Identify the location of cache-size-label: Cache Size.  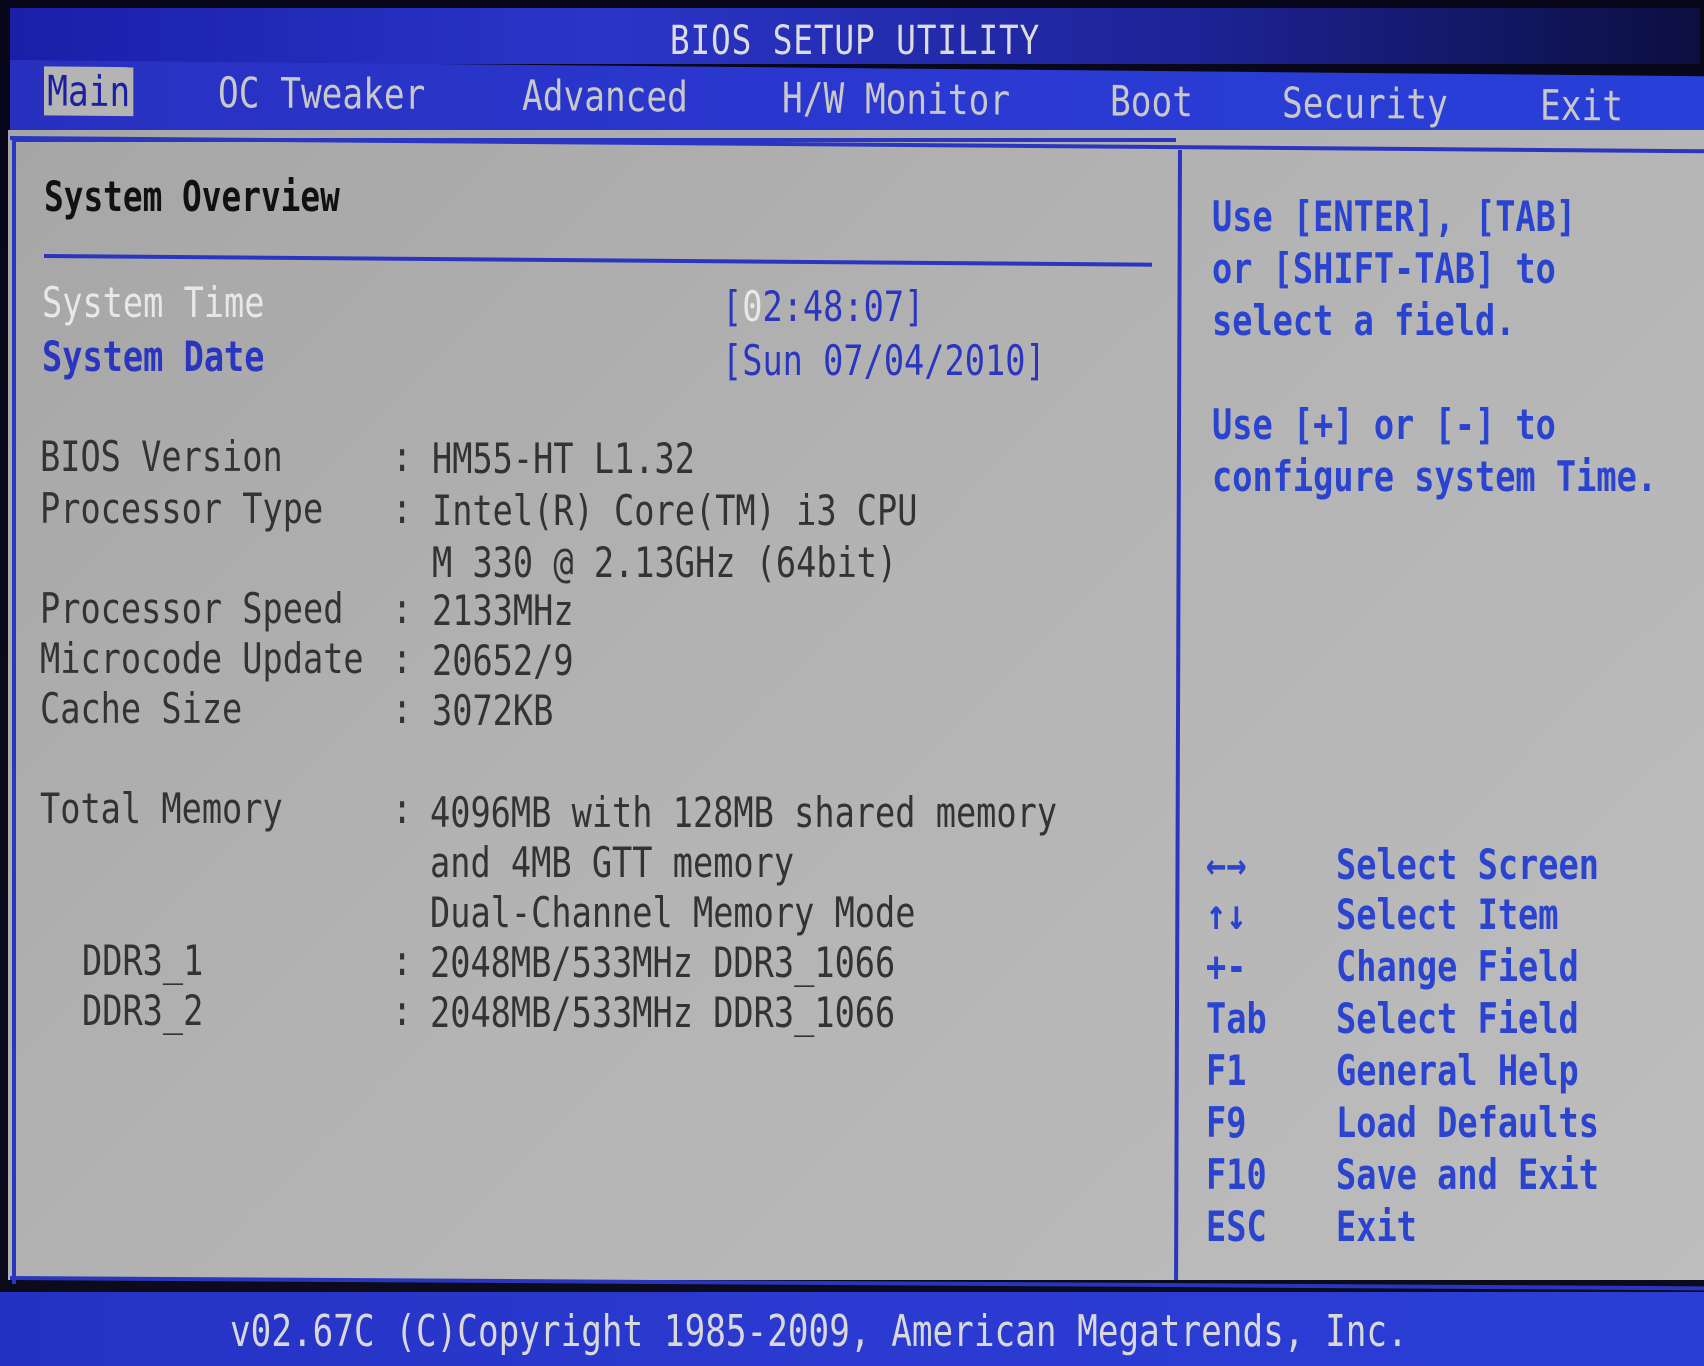
(141, 708).